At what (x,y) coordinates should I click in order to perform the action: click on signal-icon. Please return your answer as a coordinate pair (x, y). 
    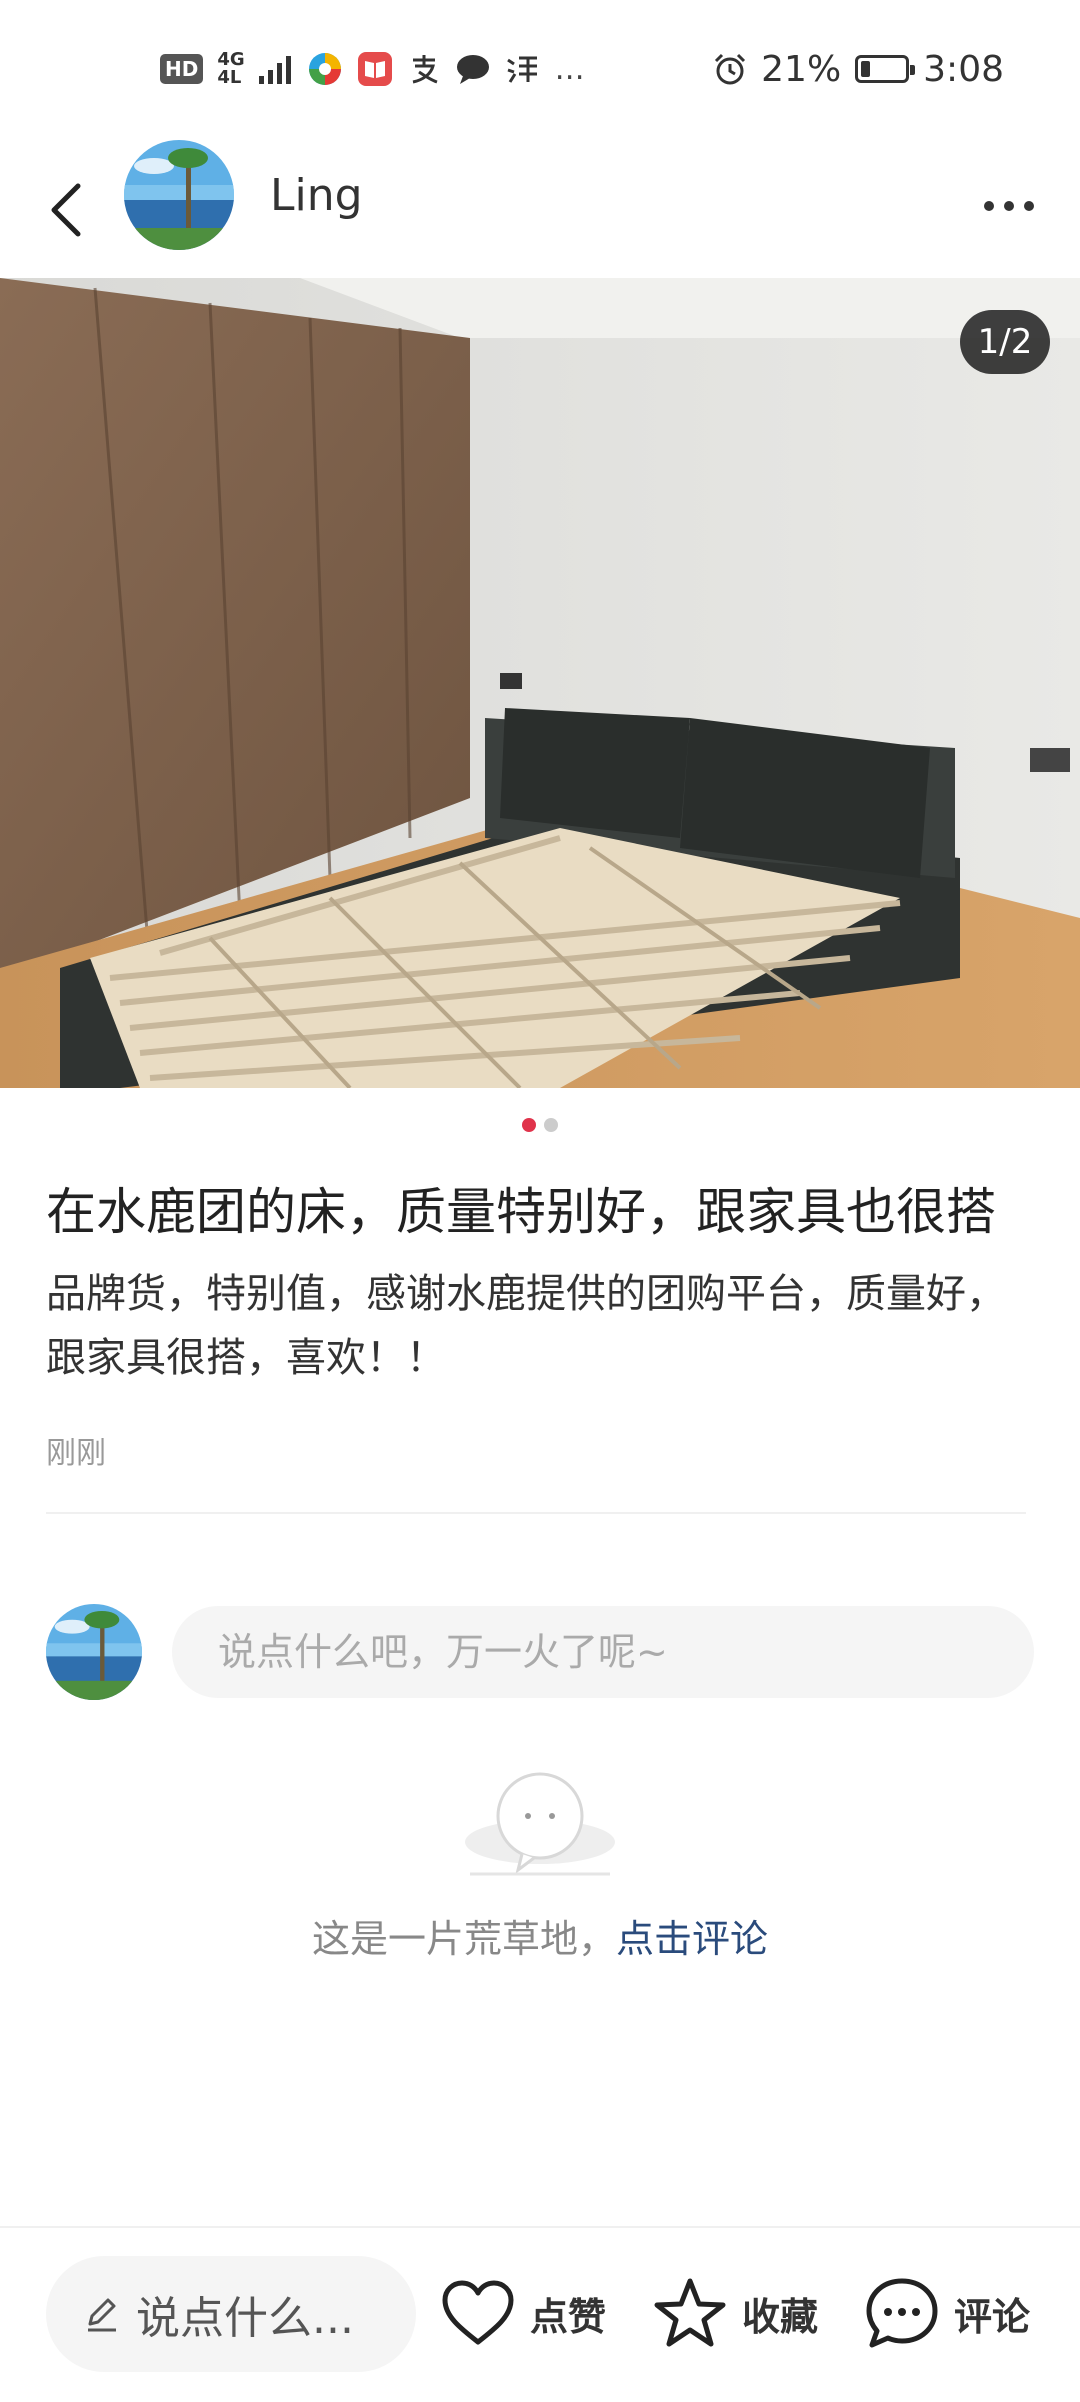
    Looking at the image, I should click on (274, 70).